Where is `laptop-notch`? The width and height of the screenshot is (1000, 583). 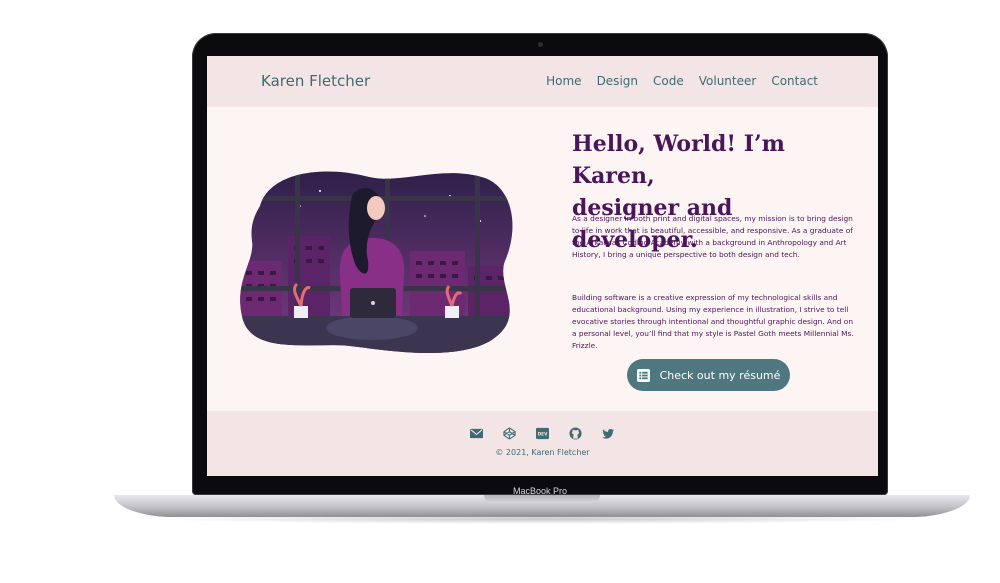 laptop-notch is located at coordinates (542, 499).